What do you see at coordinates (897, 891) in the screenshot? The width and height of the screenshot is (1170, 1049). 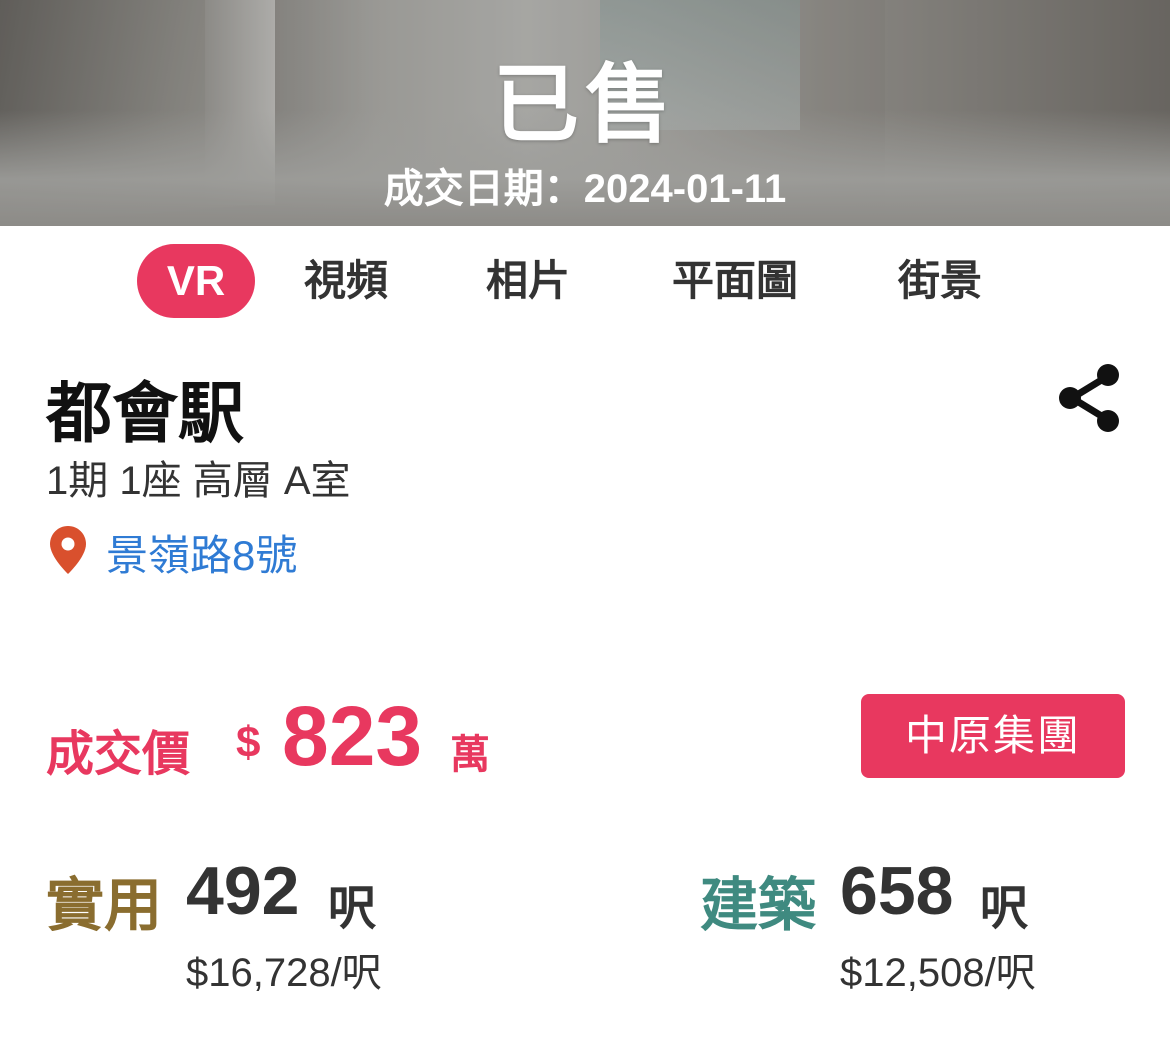 I see `gross-area-value: 658` at bounding box center [897, 891].